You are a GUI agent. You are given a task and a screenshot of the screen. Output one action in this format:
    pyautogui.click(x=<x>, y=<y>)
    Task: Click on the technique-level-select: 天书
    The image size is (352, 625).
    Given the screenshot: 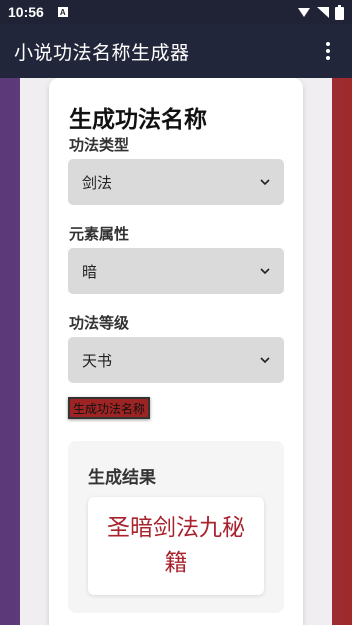 What is the action you would take?
    pyautogui.click(x=176, y=360)
    